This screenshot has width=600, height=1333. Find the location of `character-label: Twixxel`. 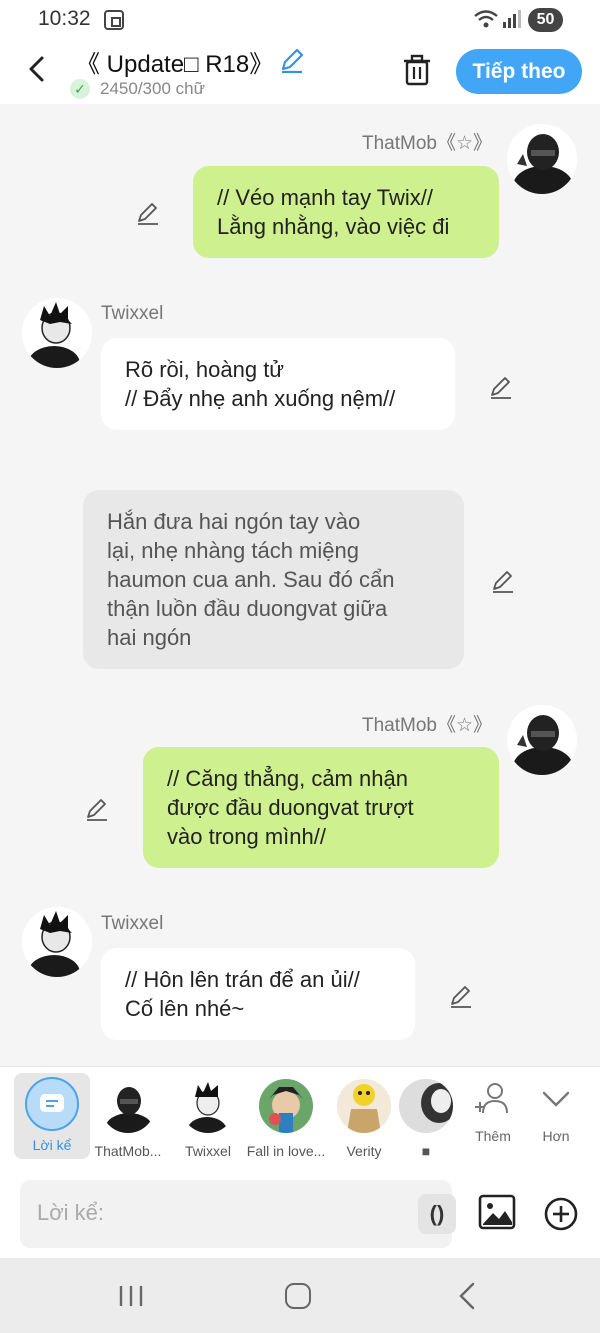

character-label: Twixxel is located at coordinates (208, 1151).